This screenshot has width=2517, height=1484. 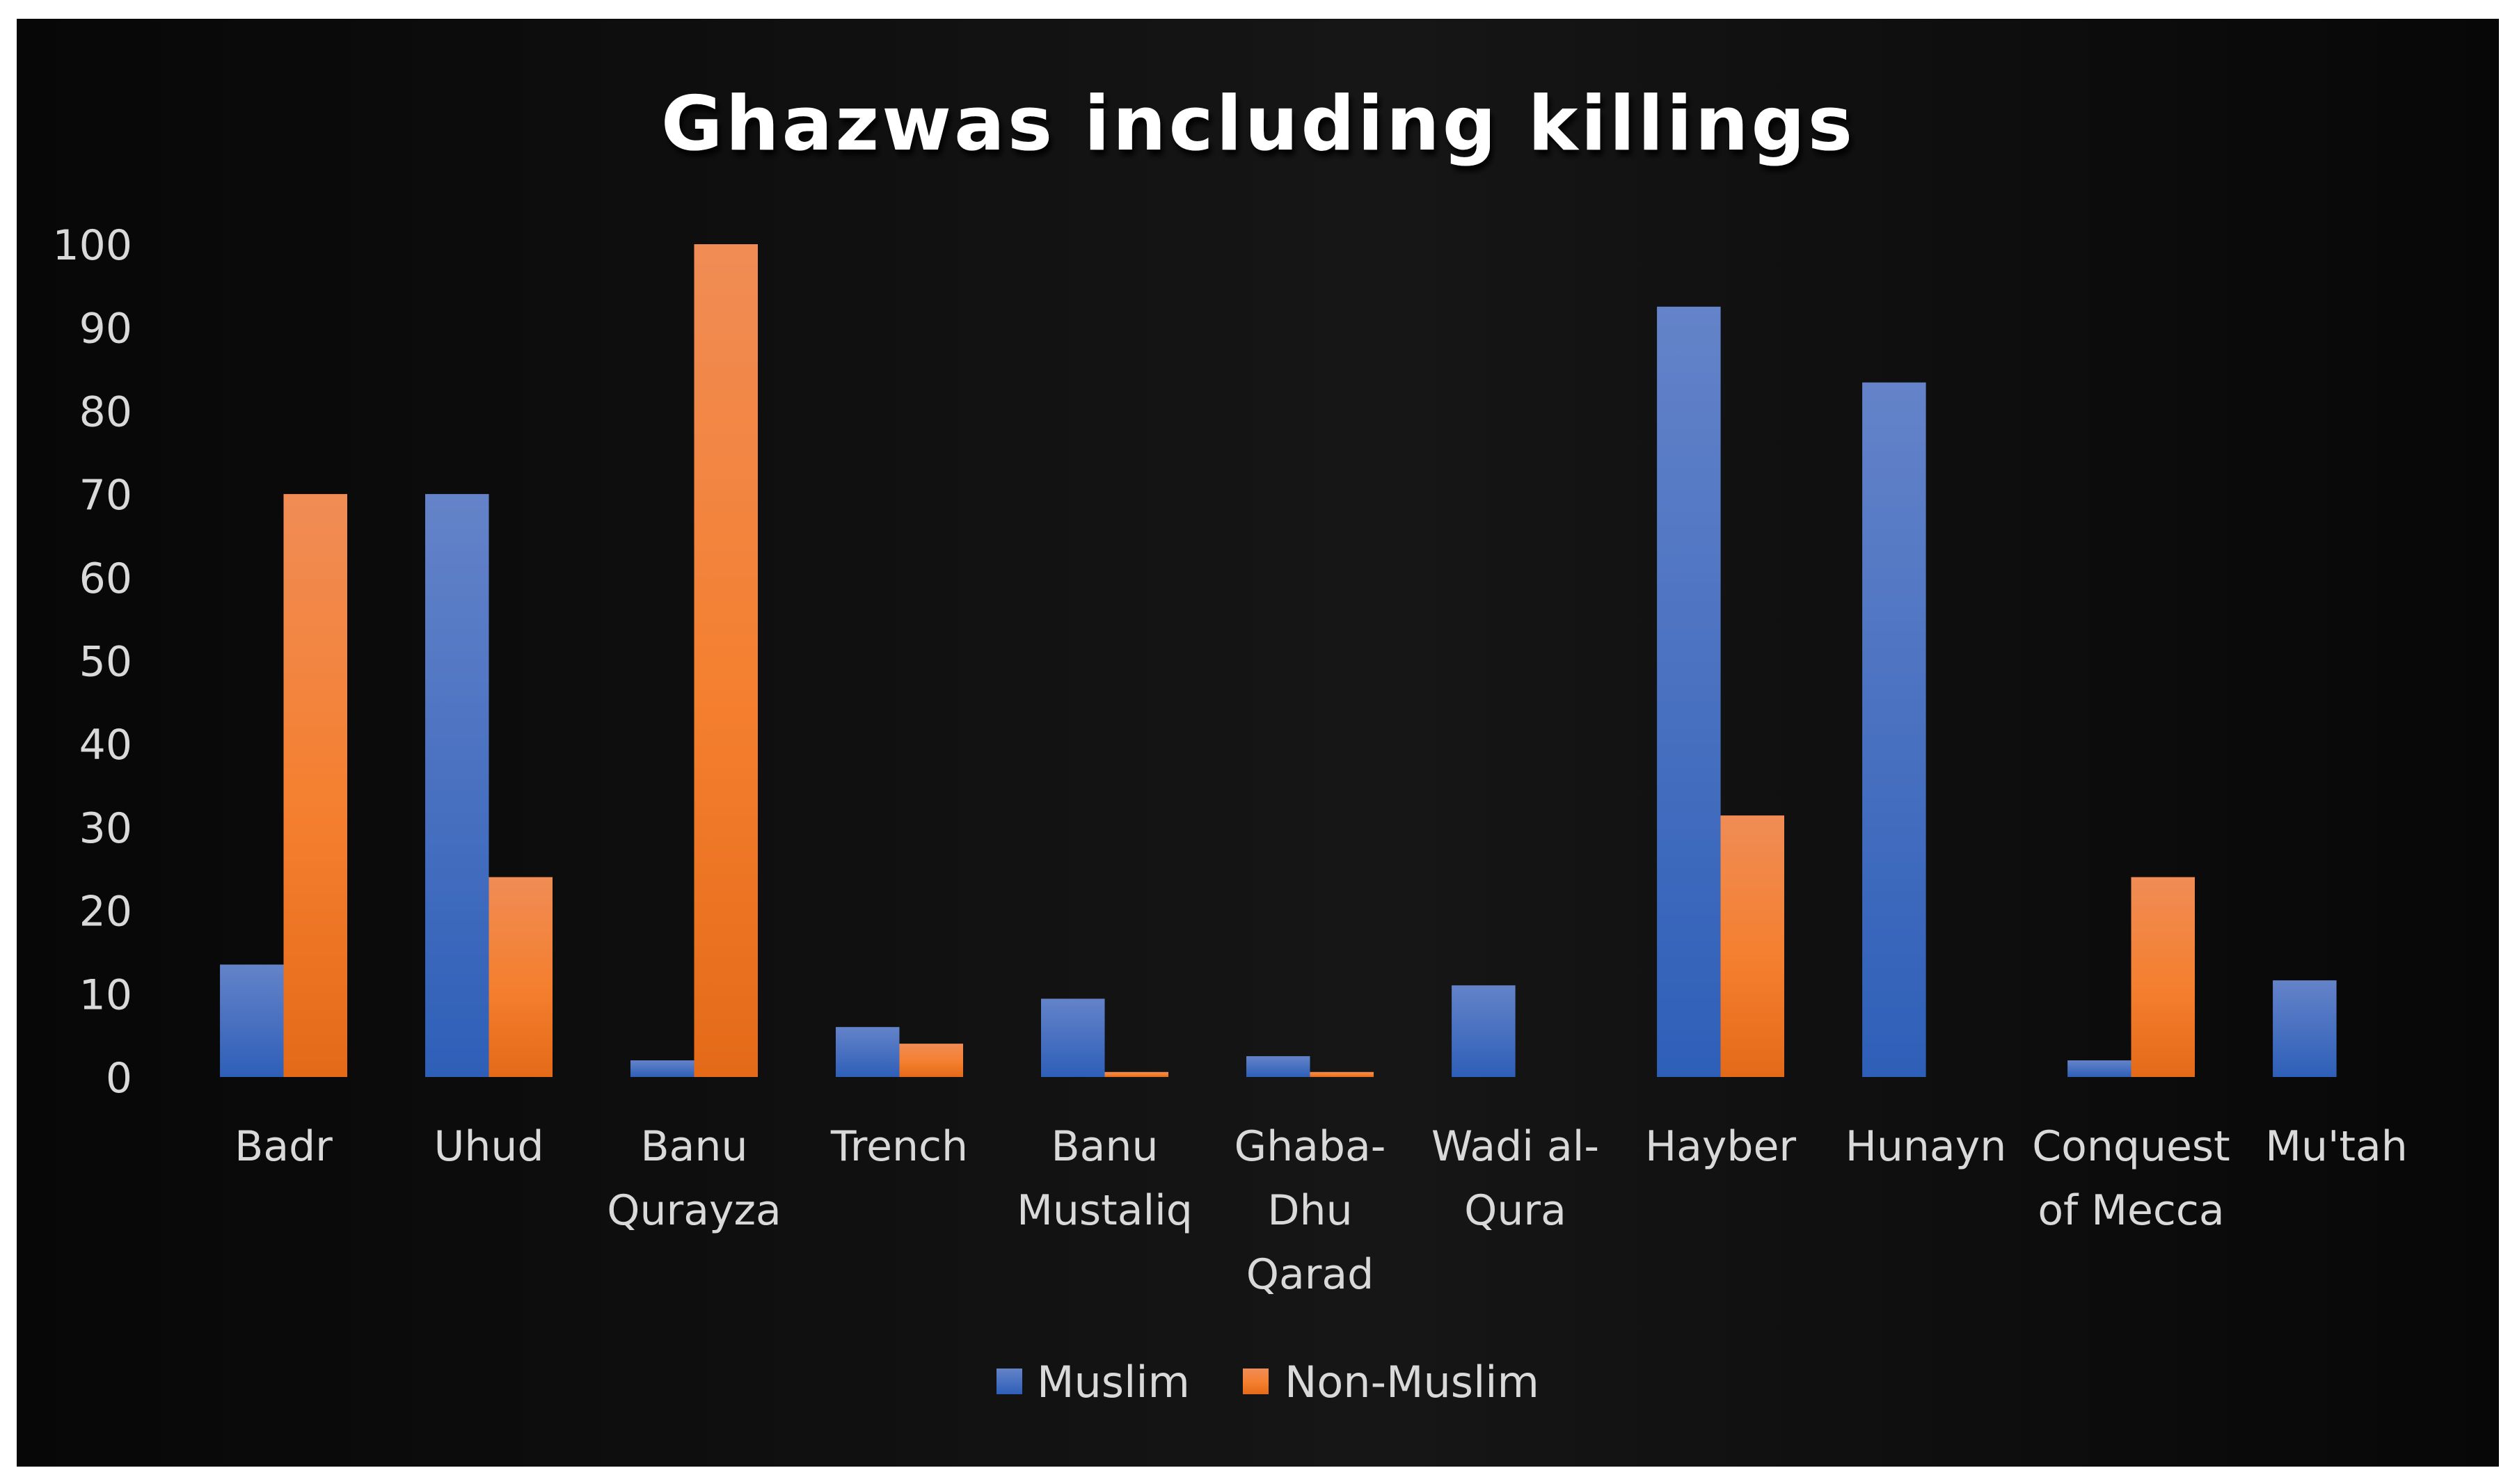 What do you see at coordinates (1412, 1382) in the screenshot?
I see `legend-label-non-muslim: Non-Muslim` at bounding box center [1412, 1382].